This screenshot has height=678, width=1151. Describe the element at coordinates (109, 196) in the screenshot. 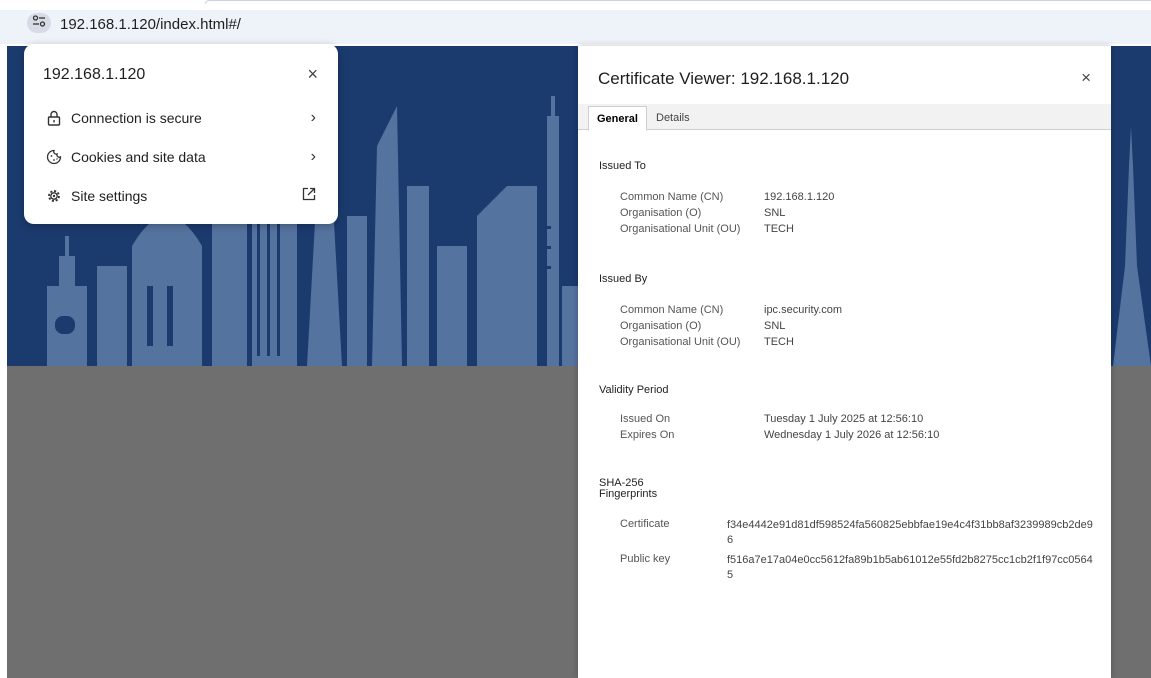

I see `site-settings-label: Site settings` at that location.